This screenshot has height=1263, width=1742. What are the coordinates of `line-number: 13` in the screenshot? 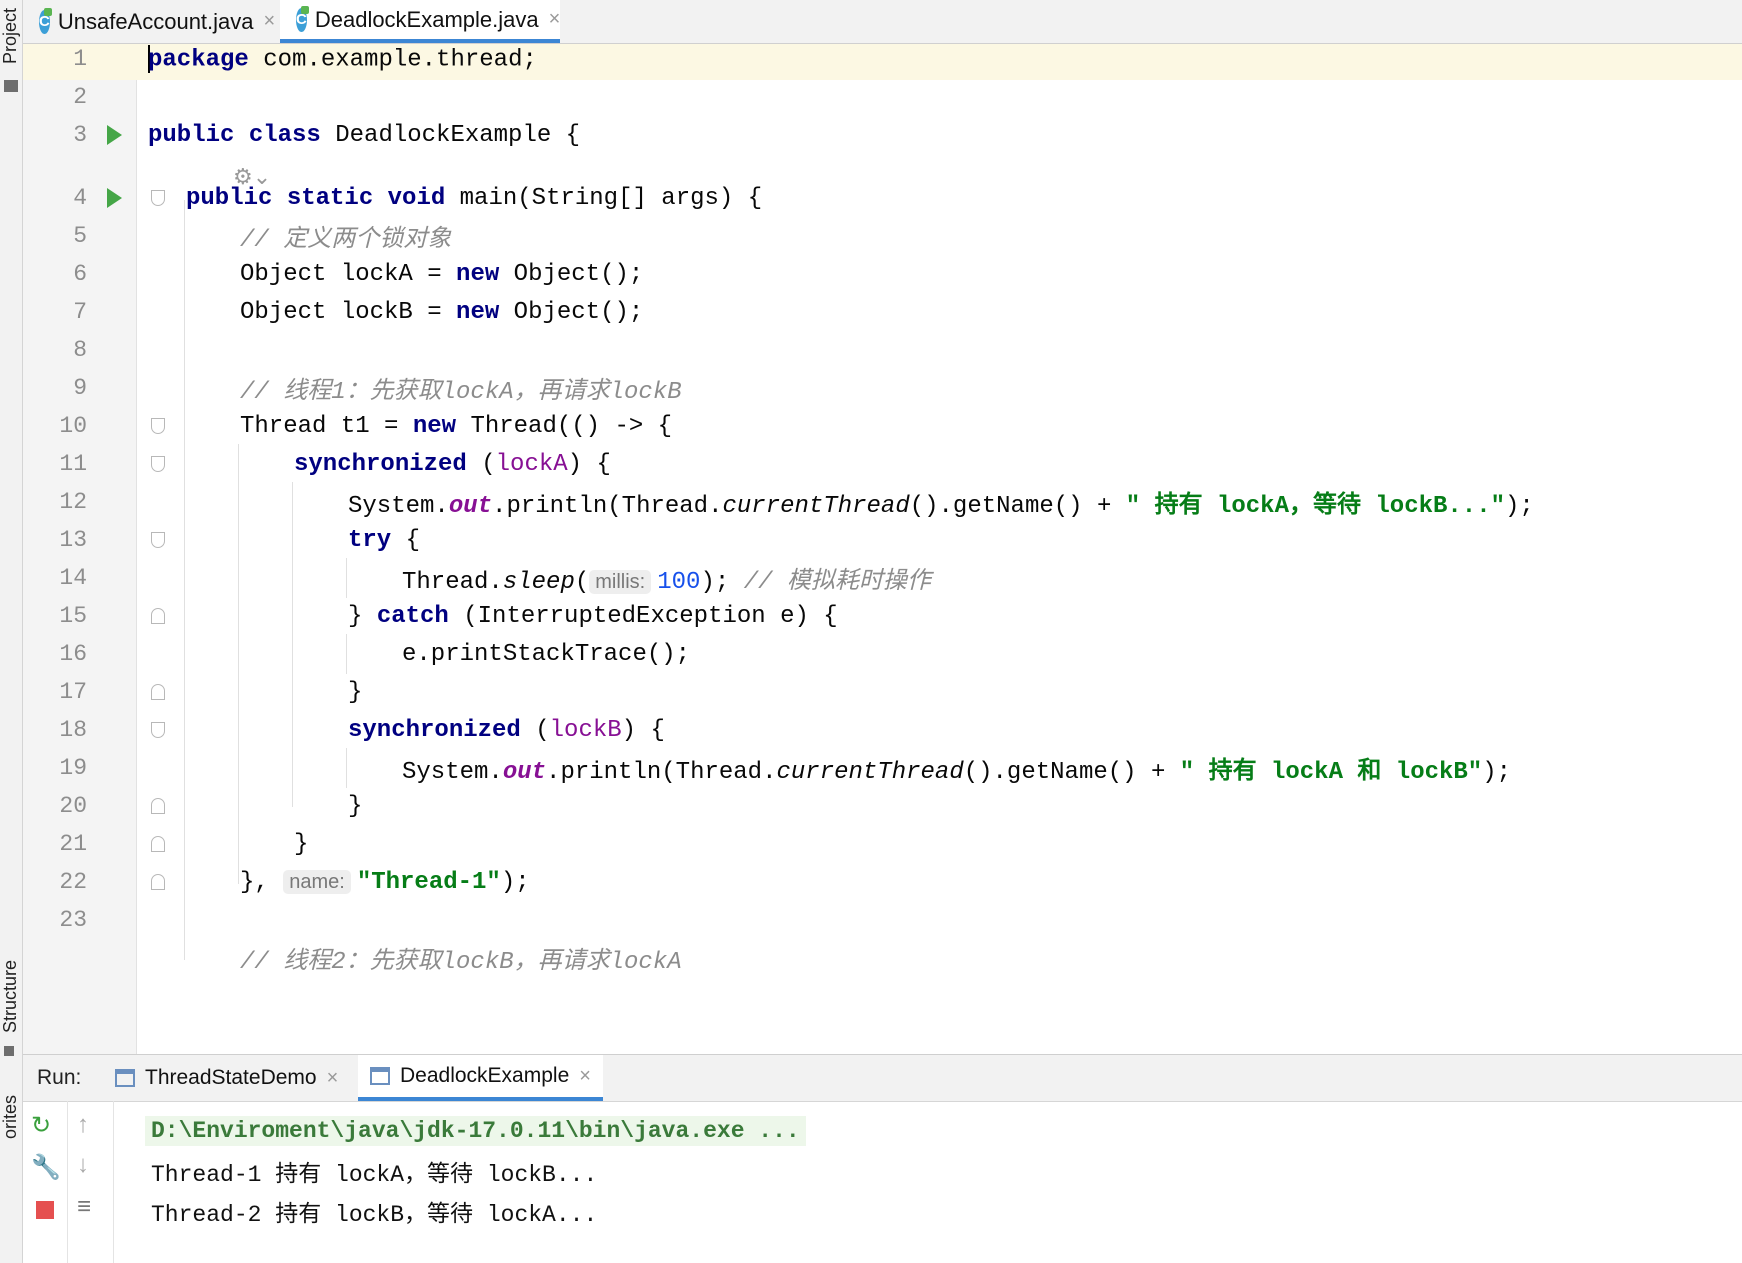 It's located at (73, 540).